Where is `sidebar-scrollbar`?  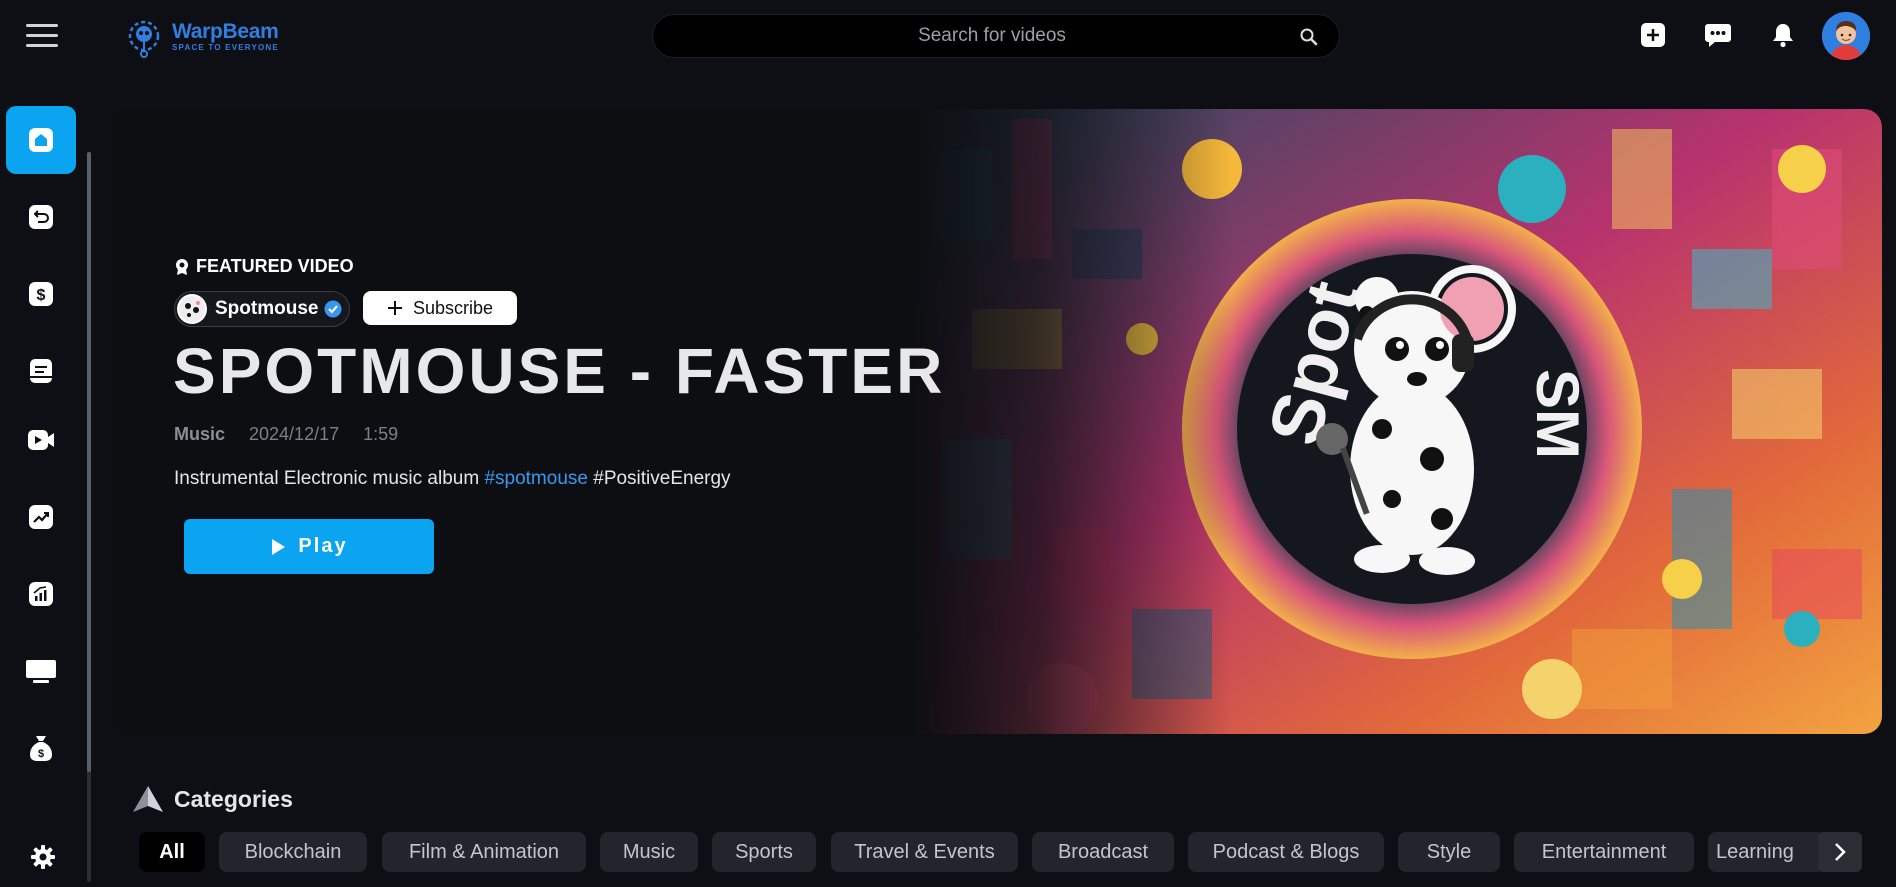
sidebar-scrollbar is located at coordinates (89, 517).